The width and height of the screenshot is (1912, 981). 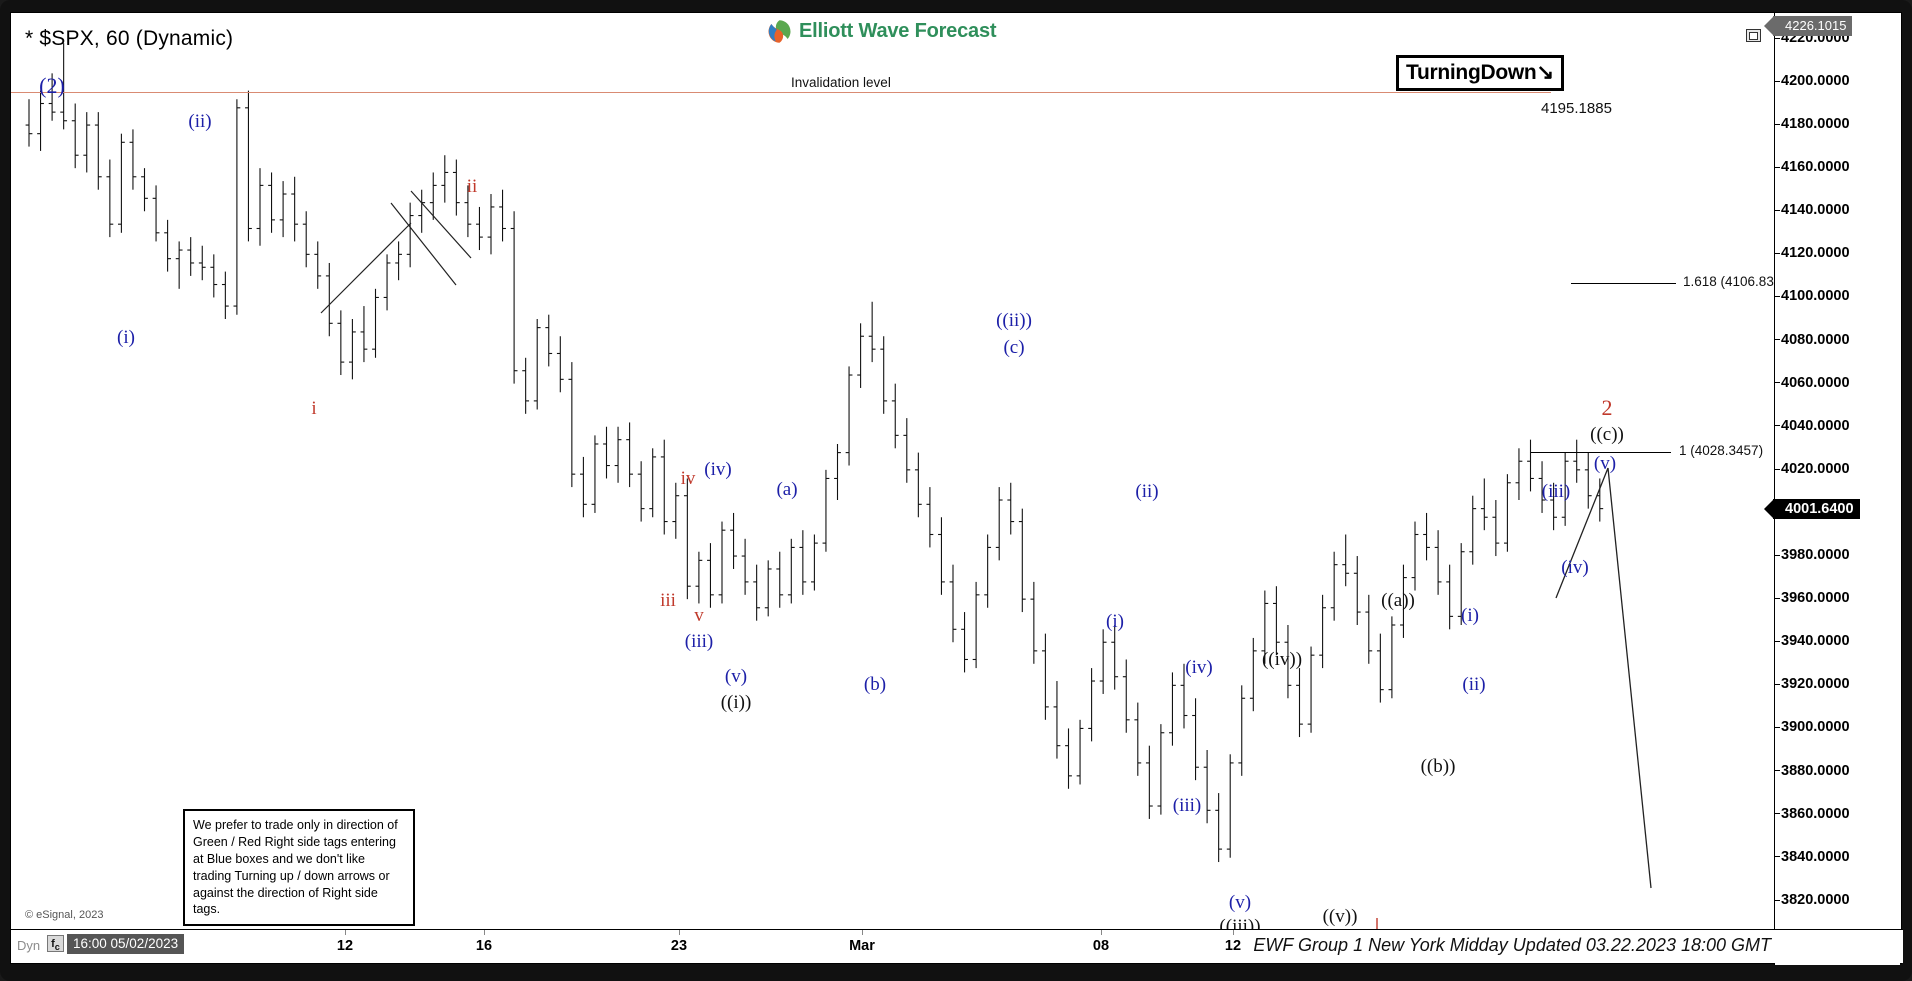 I want to click on invalidation-level-line, so click(x=781, y=93).